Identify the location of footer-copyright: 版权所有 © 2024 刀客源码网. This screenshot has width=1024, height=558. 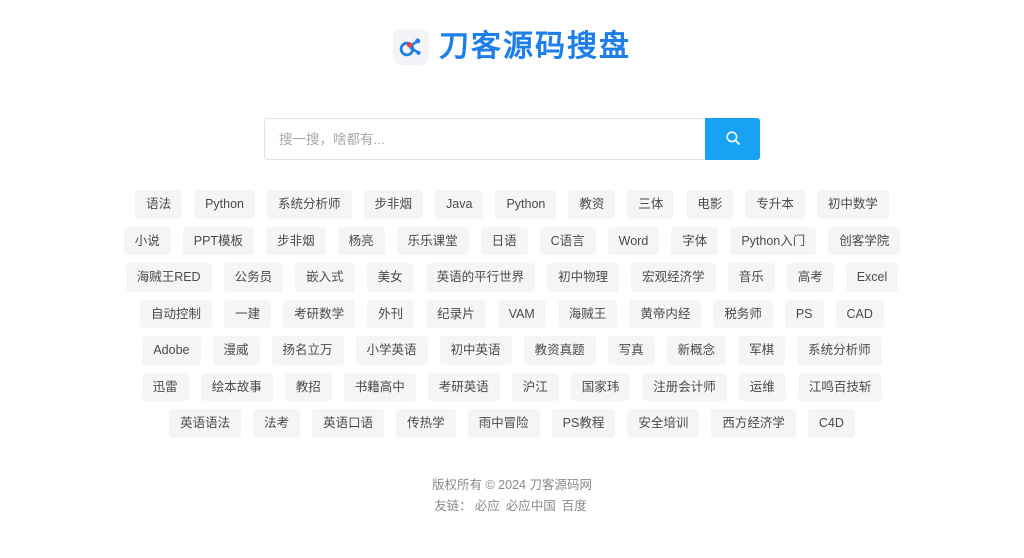
(512, 485).